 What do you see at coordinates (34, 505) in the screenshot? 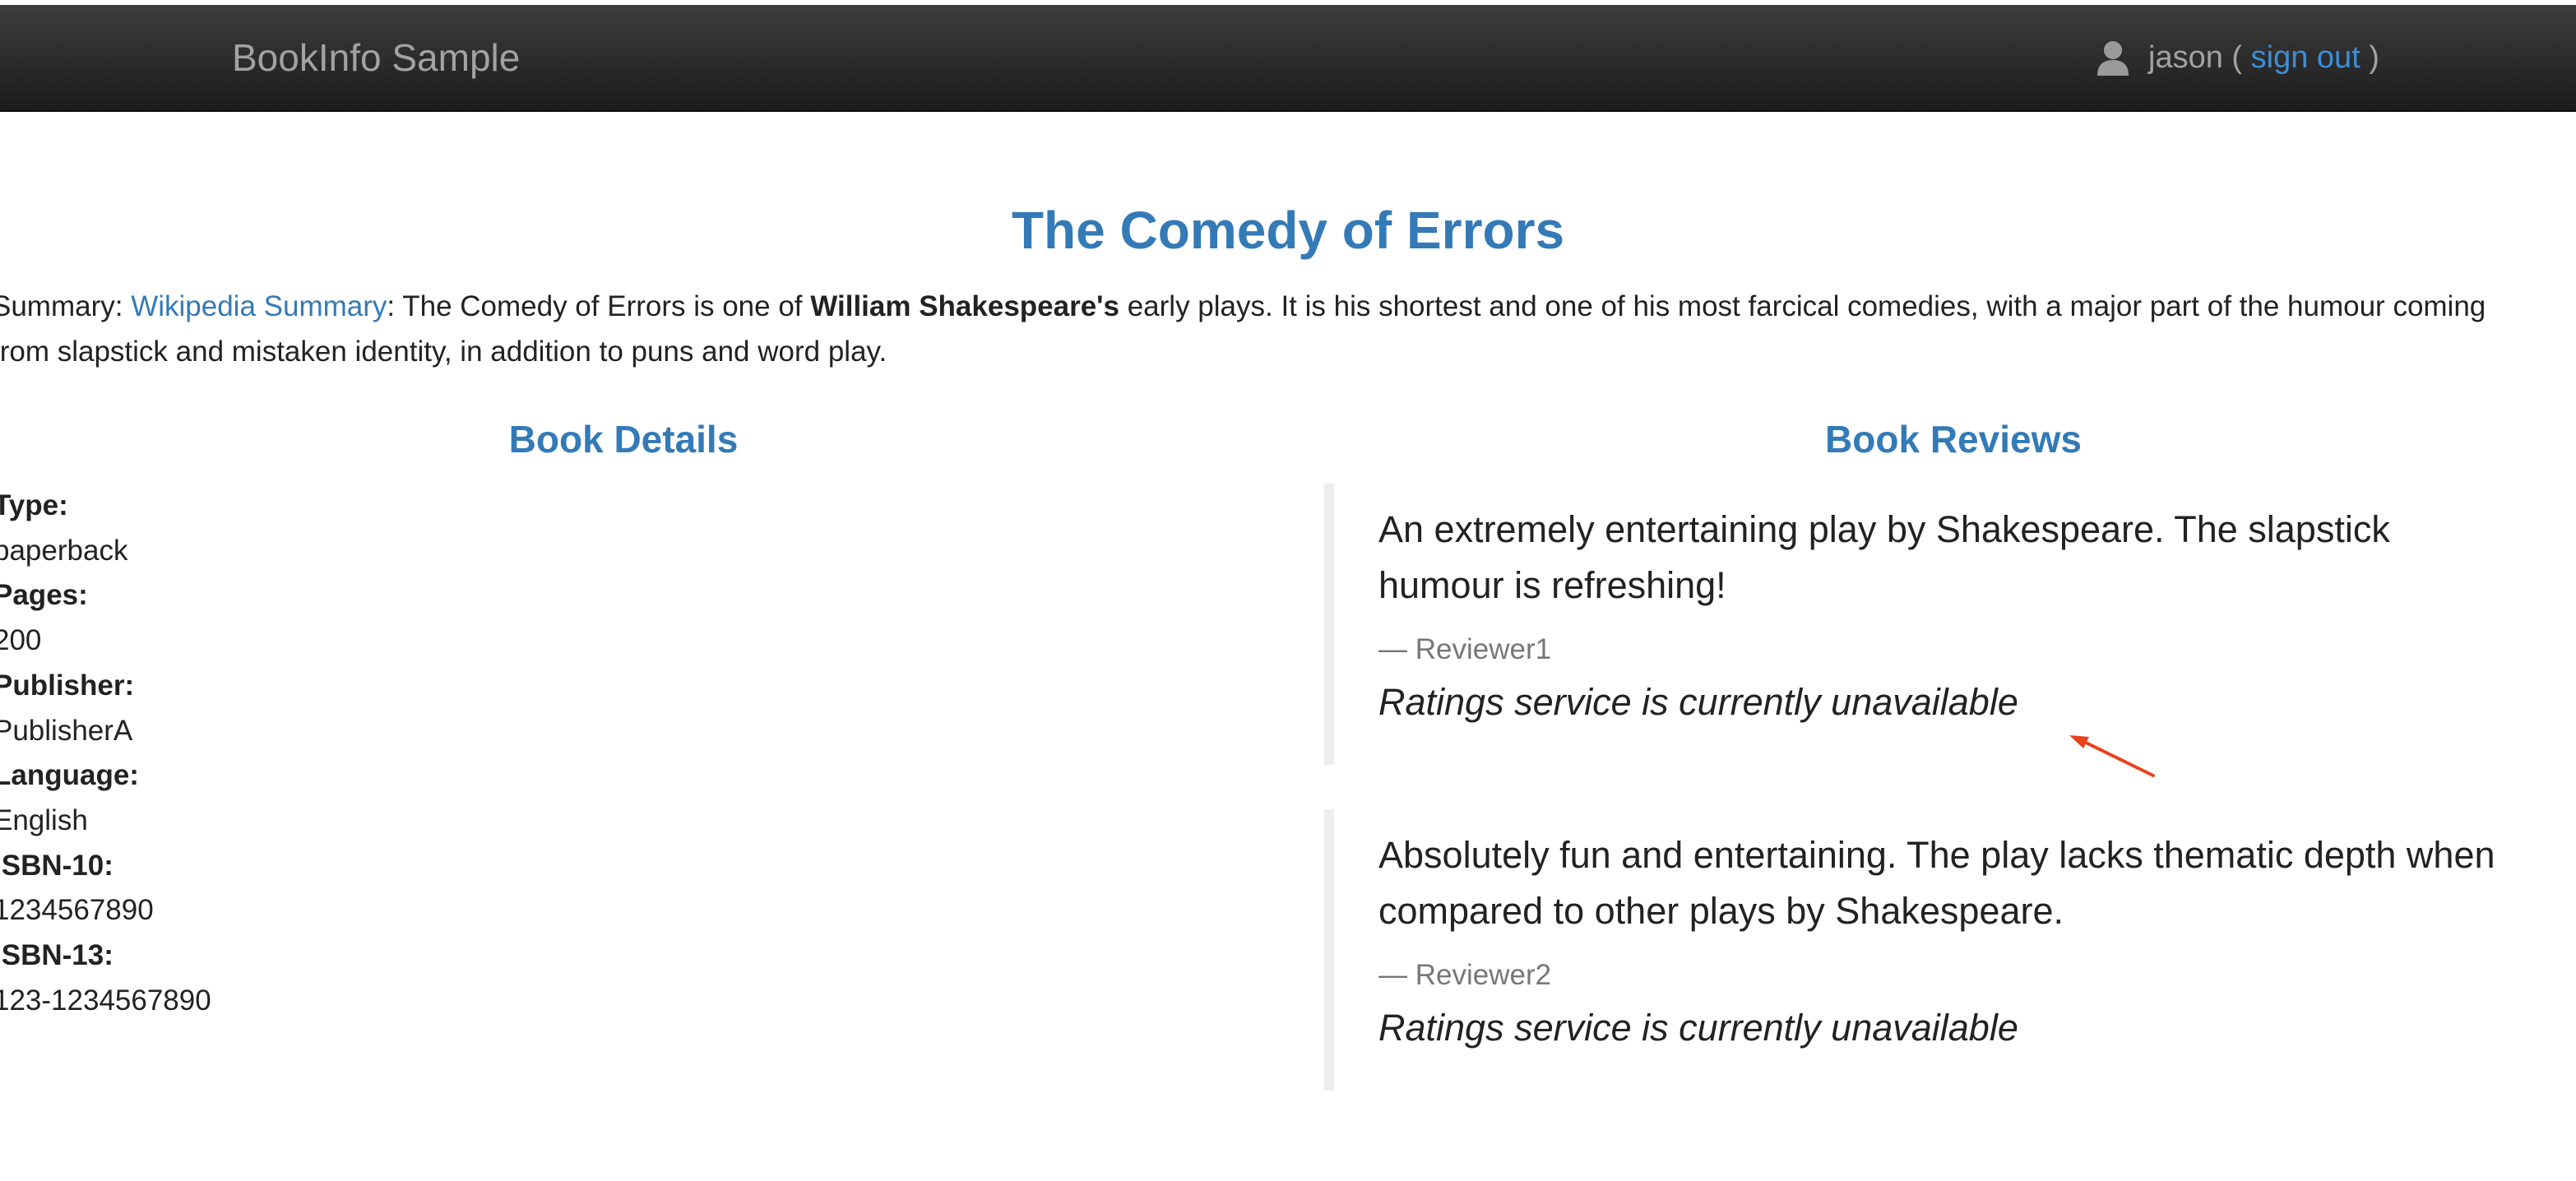
I see `detail-label-type: Type:` at bounding box center [34, 505].